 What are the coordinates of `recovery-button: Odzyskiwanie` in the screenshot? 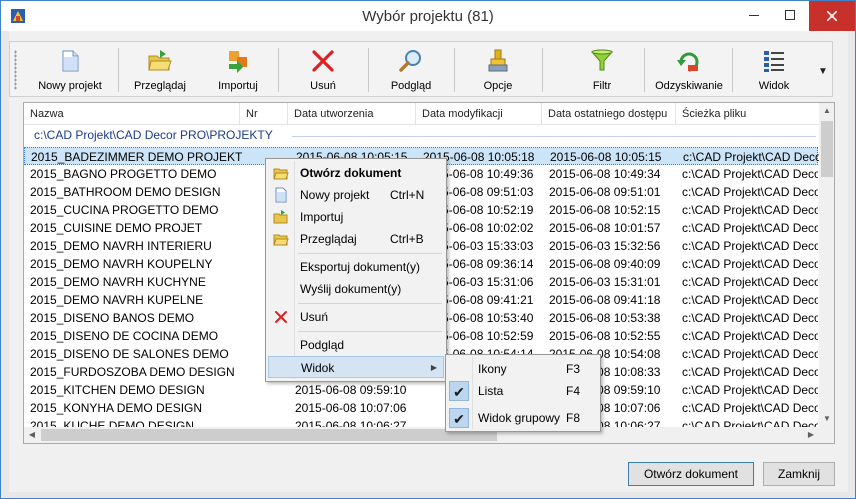 It's located at (689, 69).